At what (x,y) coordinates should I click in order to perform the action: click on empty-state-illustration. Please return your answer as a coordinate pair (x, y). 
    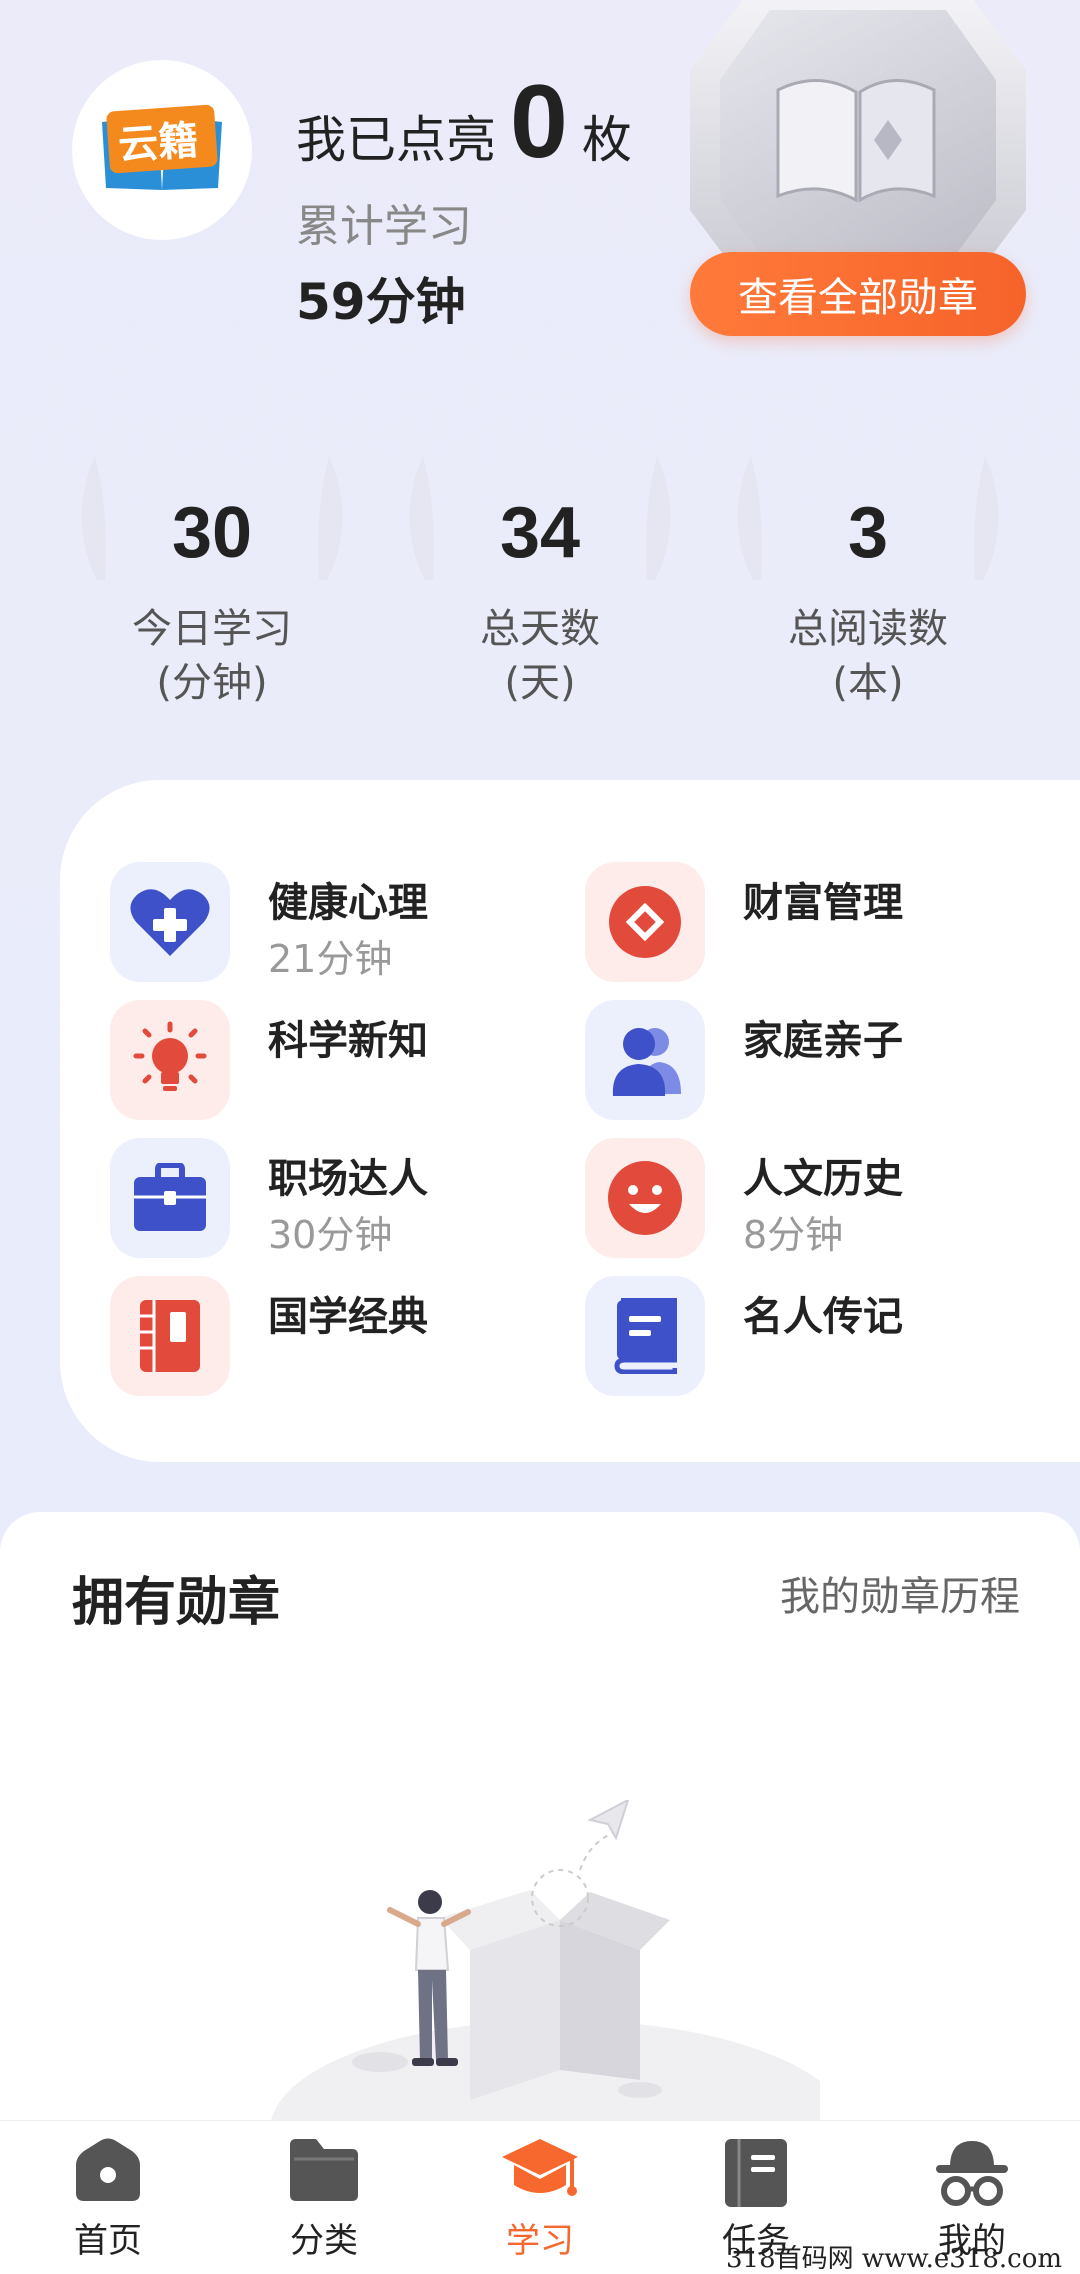
    Looking at the image, I should click on (545, 1965).